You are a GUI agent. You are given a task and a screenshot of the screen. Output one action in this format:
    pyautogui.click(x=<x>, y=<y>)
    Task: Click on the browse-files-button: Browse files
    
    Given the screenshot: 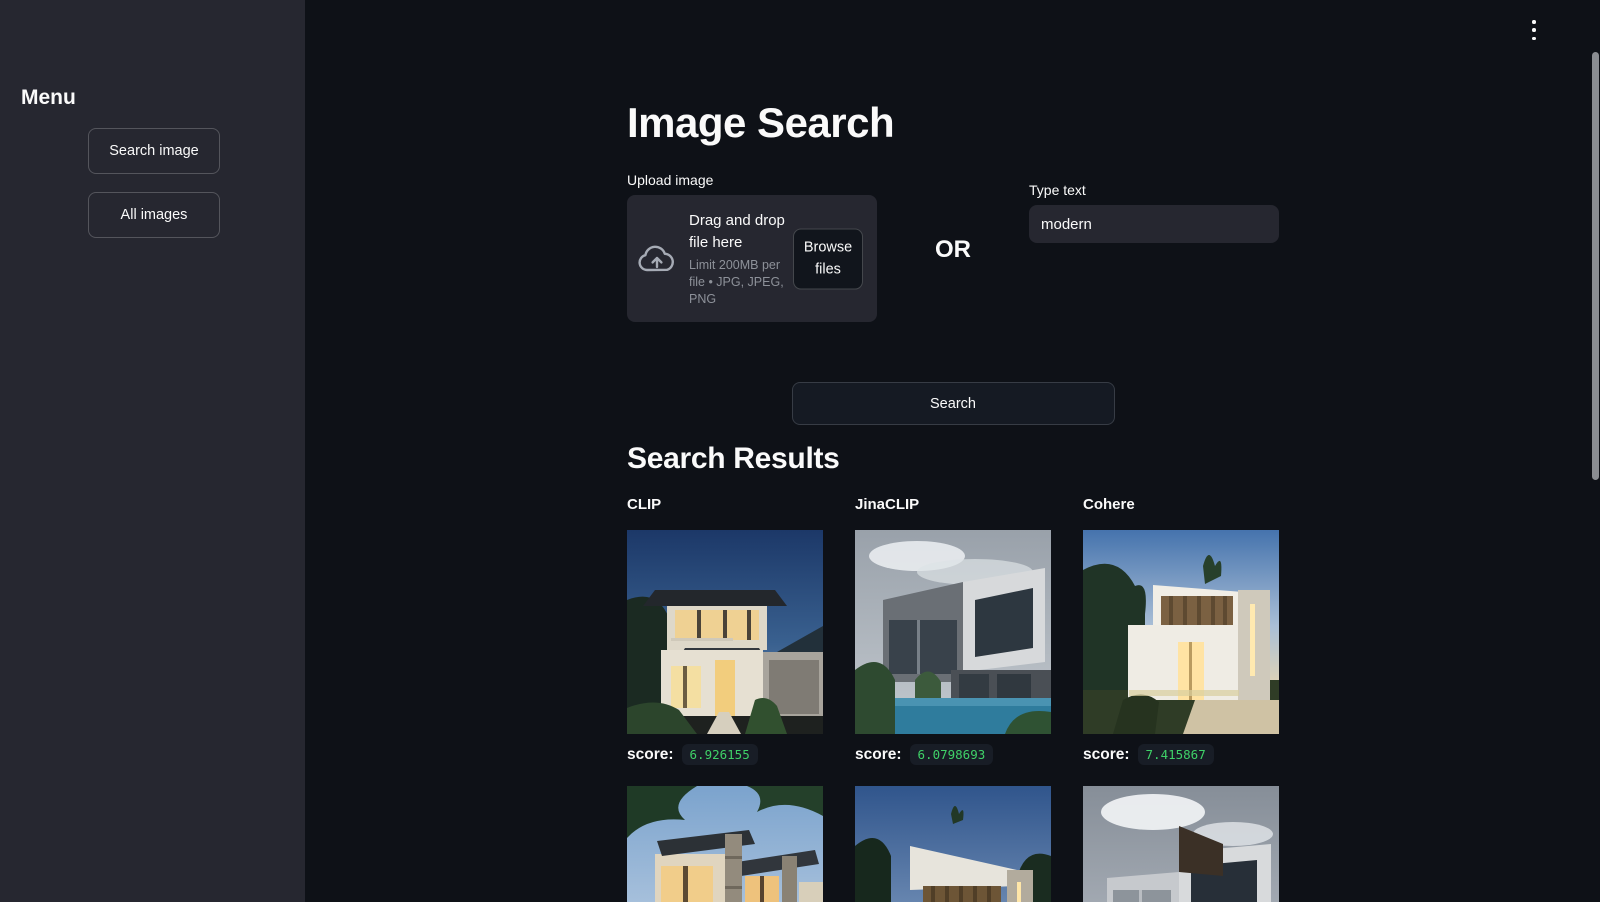 What is the action you would take?
    pyautogui.click(x=828, y=259)
    